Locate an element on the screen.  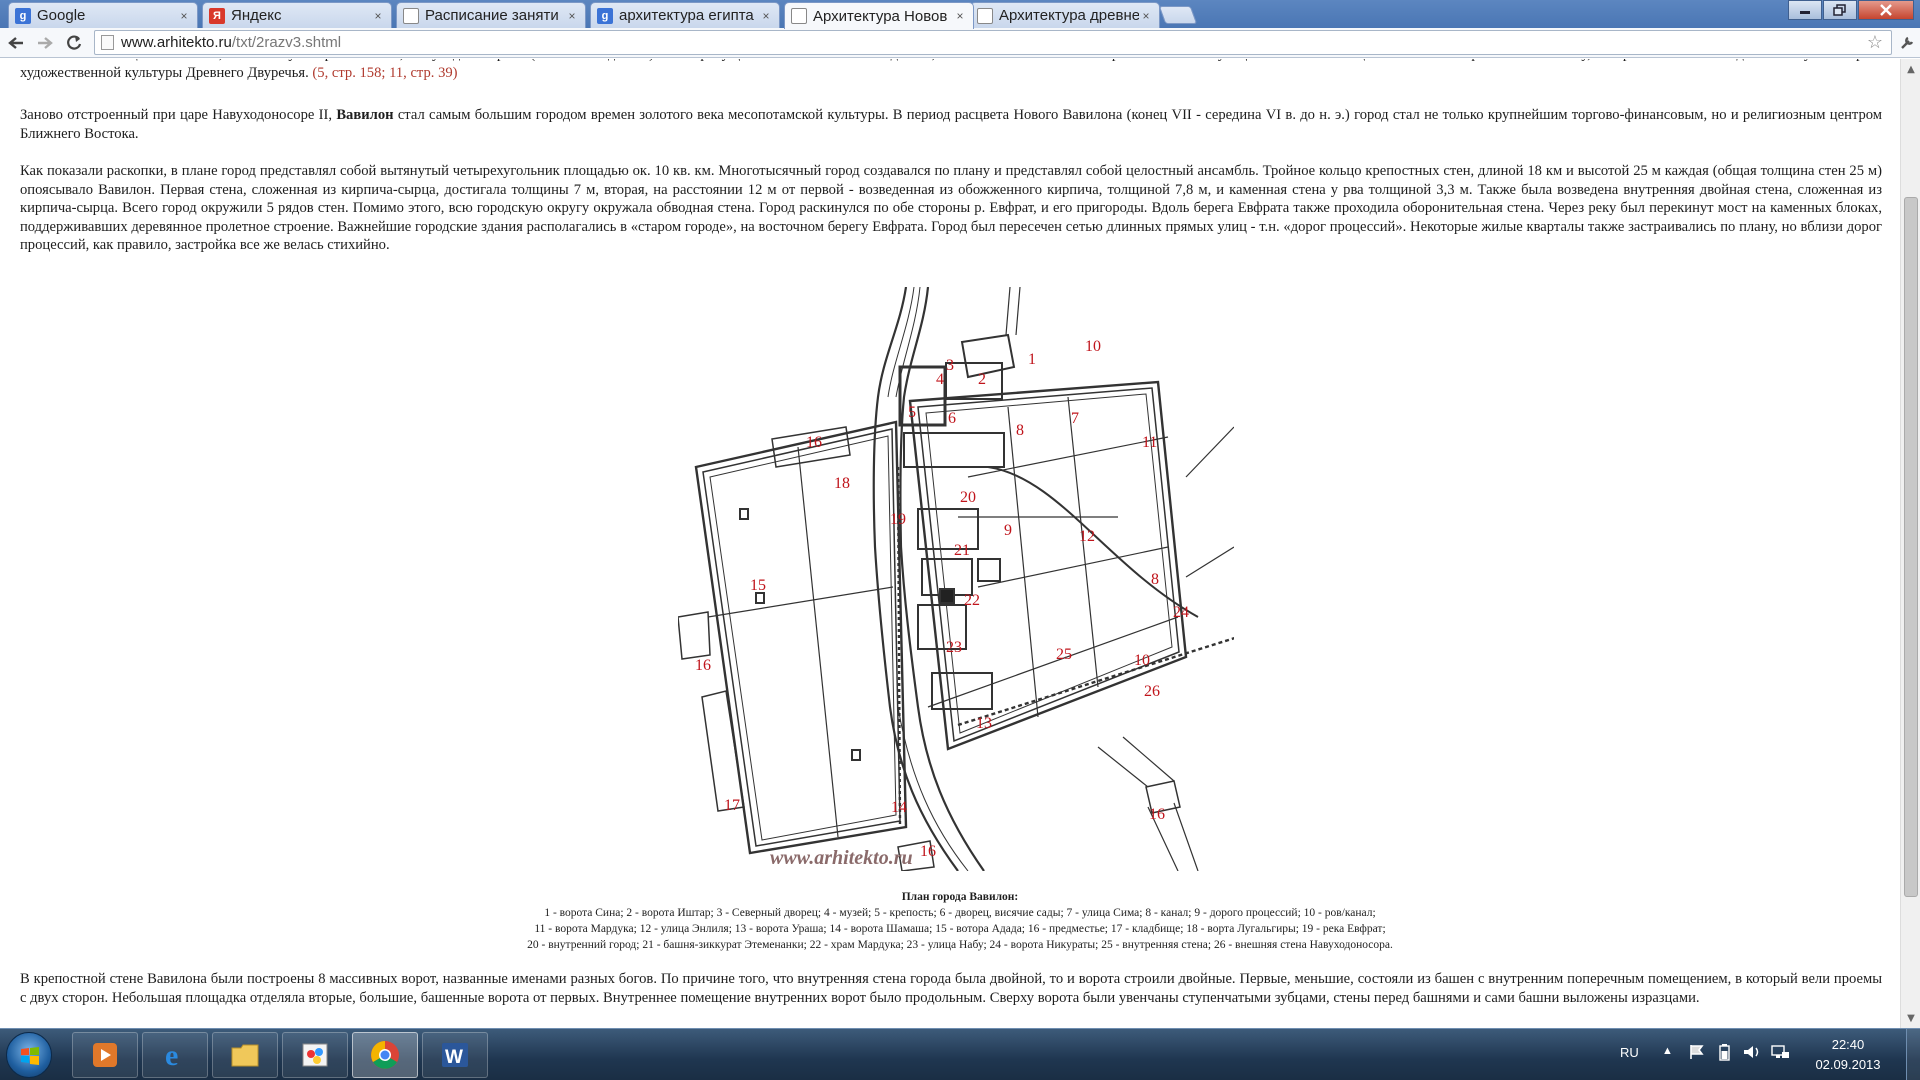
tab-label: Google is located at coordinates (61, 15).